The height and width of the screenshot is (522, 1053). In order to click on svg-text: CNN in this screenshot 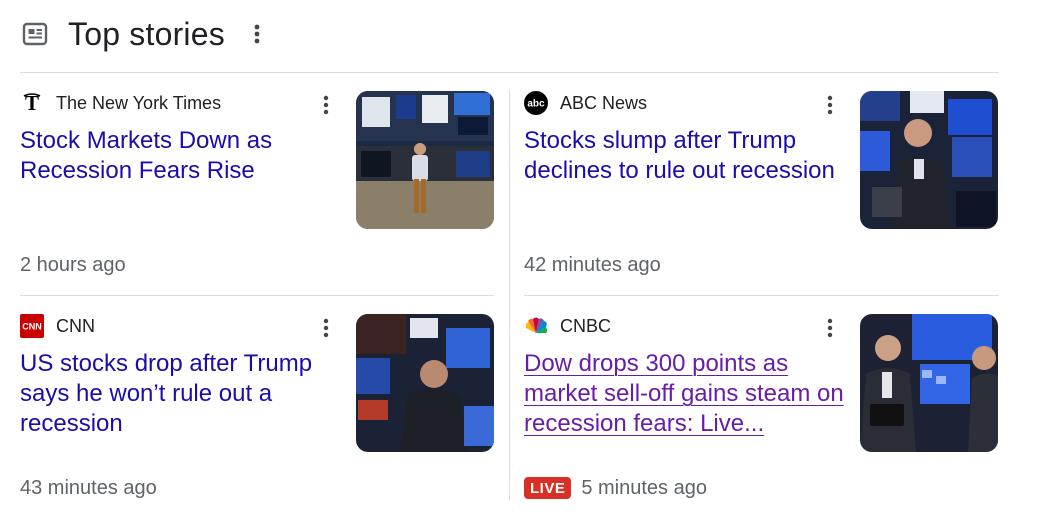, I will do `click(32, 327)`.